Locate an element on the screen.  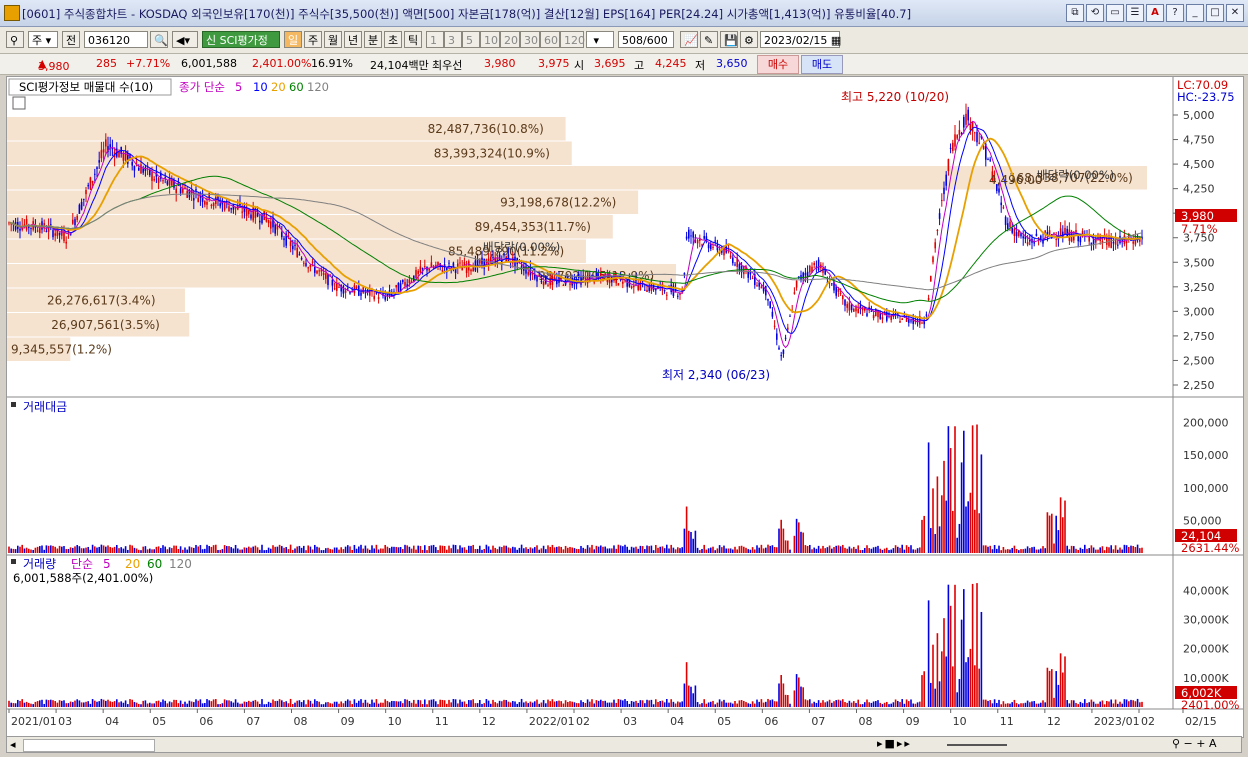
period-select: 주 ▾ is located at coordinates (43, 39).